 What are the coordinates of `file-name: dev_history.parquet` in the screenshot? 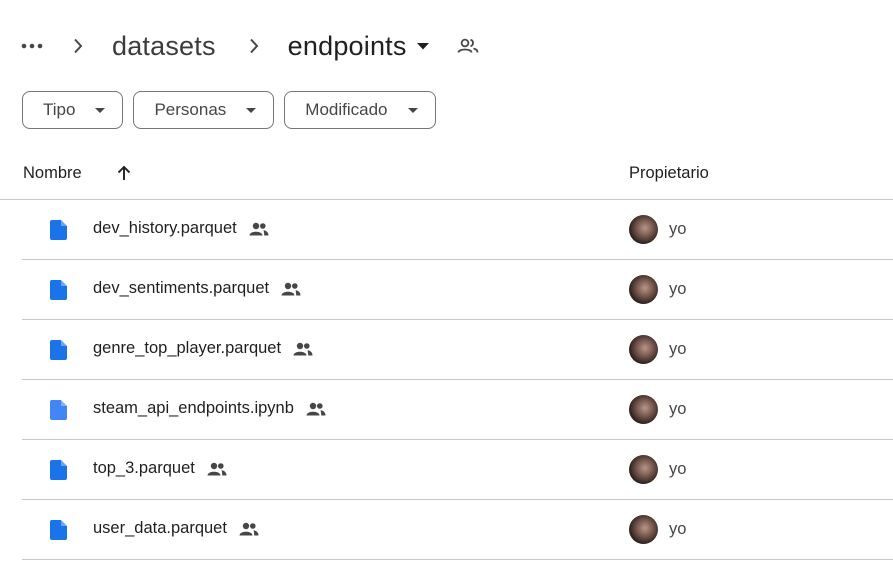 It's located at (181, 228).